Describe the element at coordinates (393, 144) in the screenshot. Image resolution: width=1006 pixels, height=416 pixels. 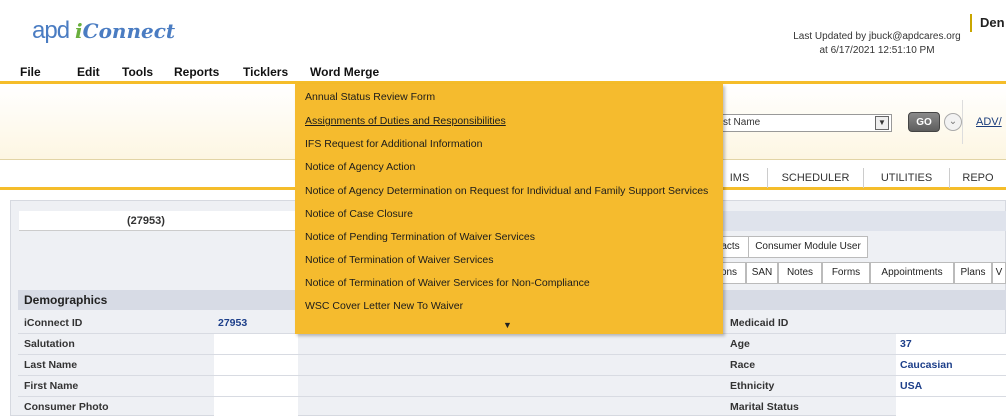
I see `menu-item-ifs-request: IFS Request for Additional Information` at that location.